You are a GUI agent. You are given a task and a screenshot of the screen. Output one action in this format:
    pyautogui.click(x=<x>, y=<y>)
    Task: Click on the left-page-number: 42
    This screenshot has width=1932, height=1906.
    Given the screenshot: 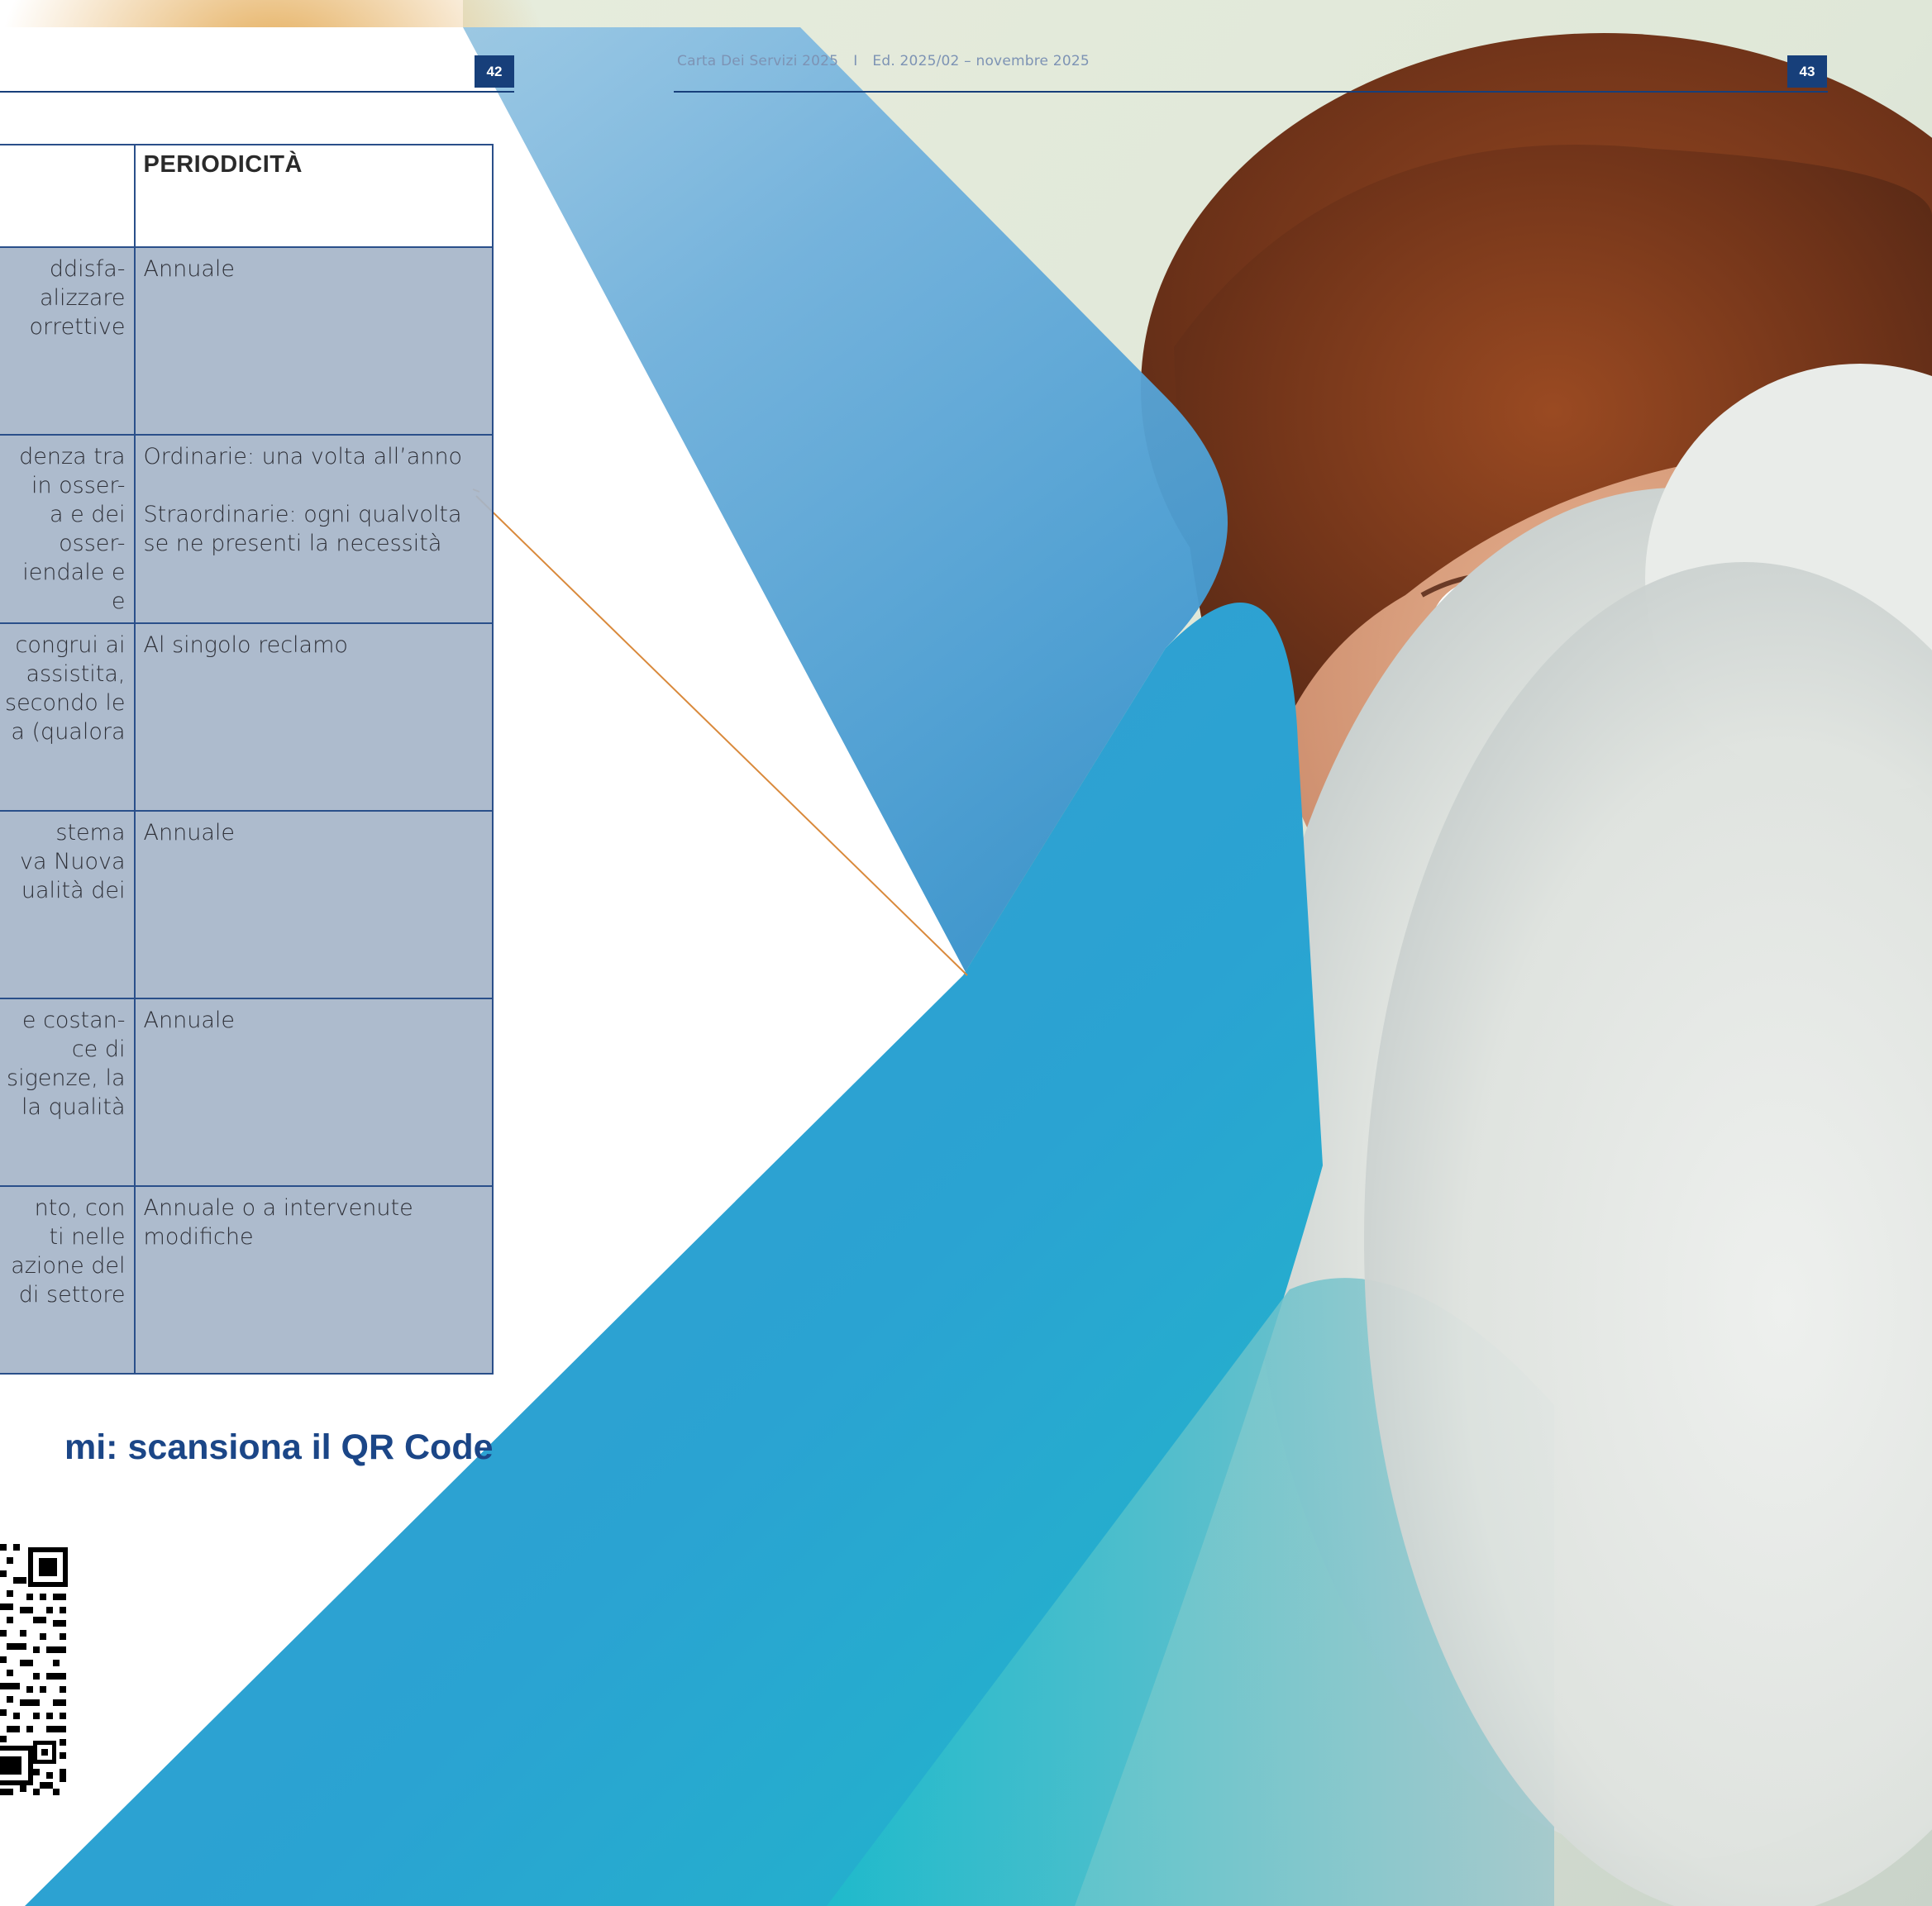 What is the action you would take?
    pyautogui.click(x=494, y=71)
    